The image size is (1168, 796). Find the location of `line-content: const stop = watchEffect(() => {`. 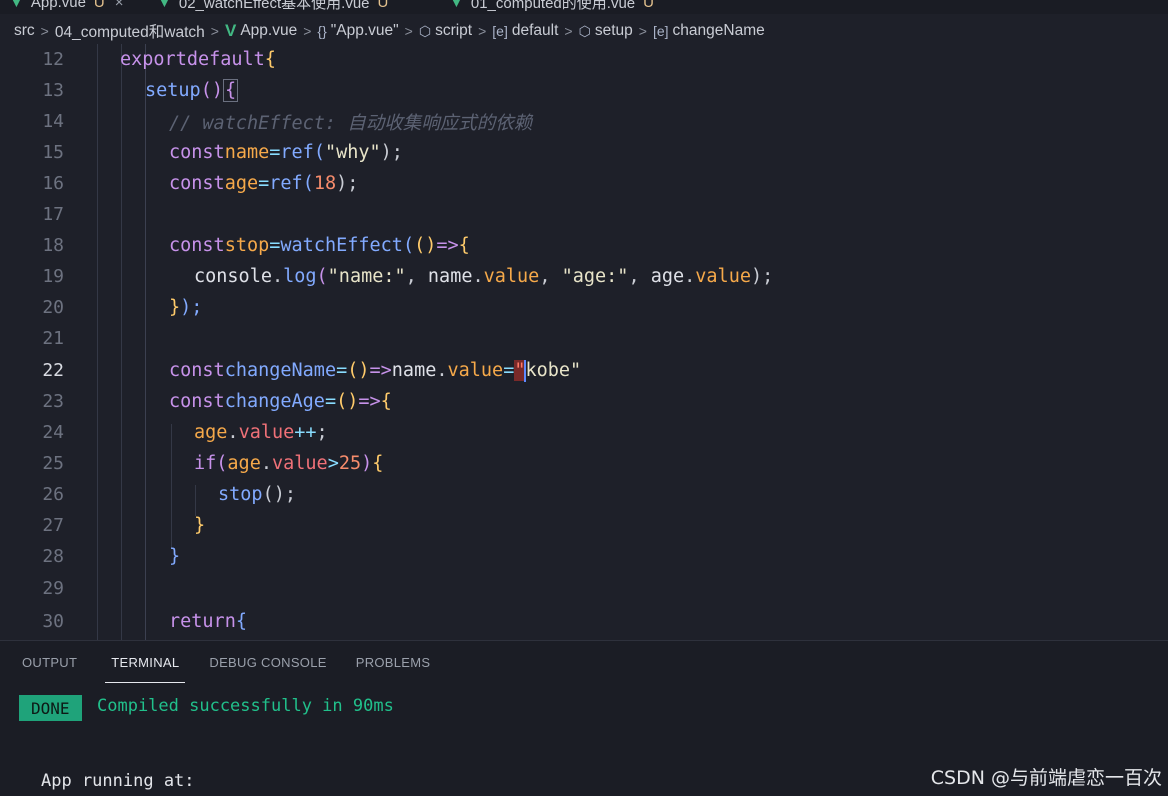

line-content: const stop = watchEffect(() => { is located at coordinates (319, 245).